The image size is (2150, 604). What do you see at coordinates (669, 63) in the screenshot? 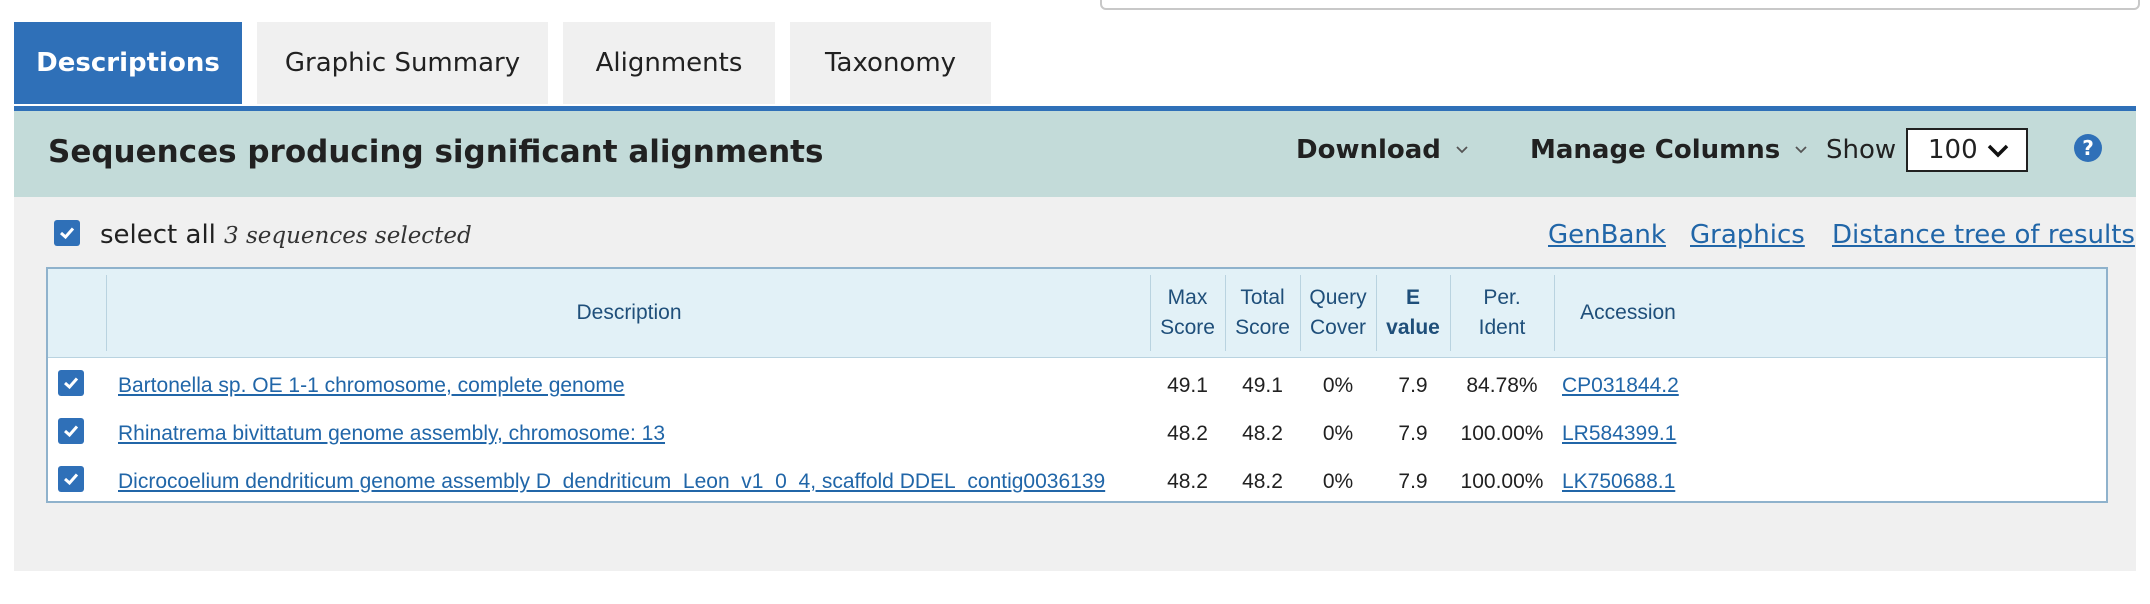
I see `tab-alignments: Alignments` at bounding box center [669, 63].